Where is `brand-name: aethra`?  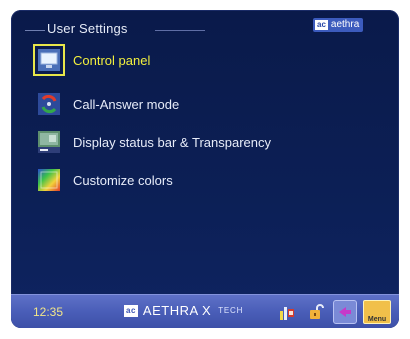
brand-name: aethra is located at coordinates (345, 24).